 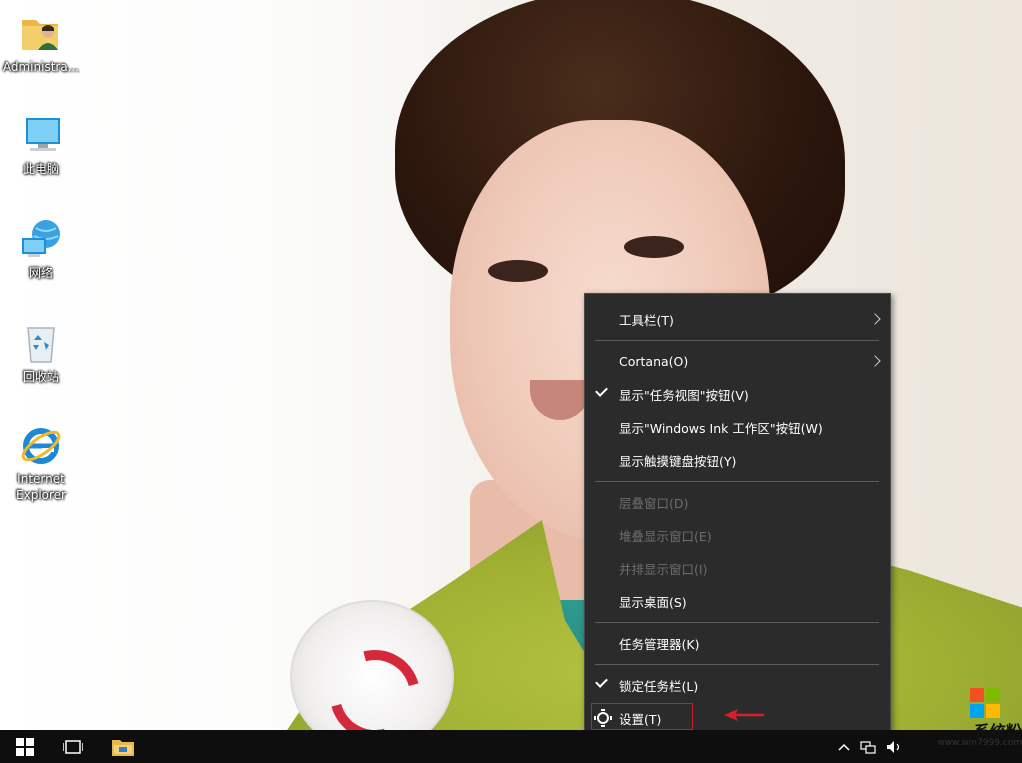 I want to click on menu-item-cascade-windows: 层叠窗口(D), so click(x=737, y=502).